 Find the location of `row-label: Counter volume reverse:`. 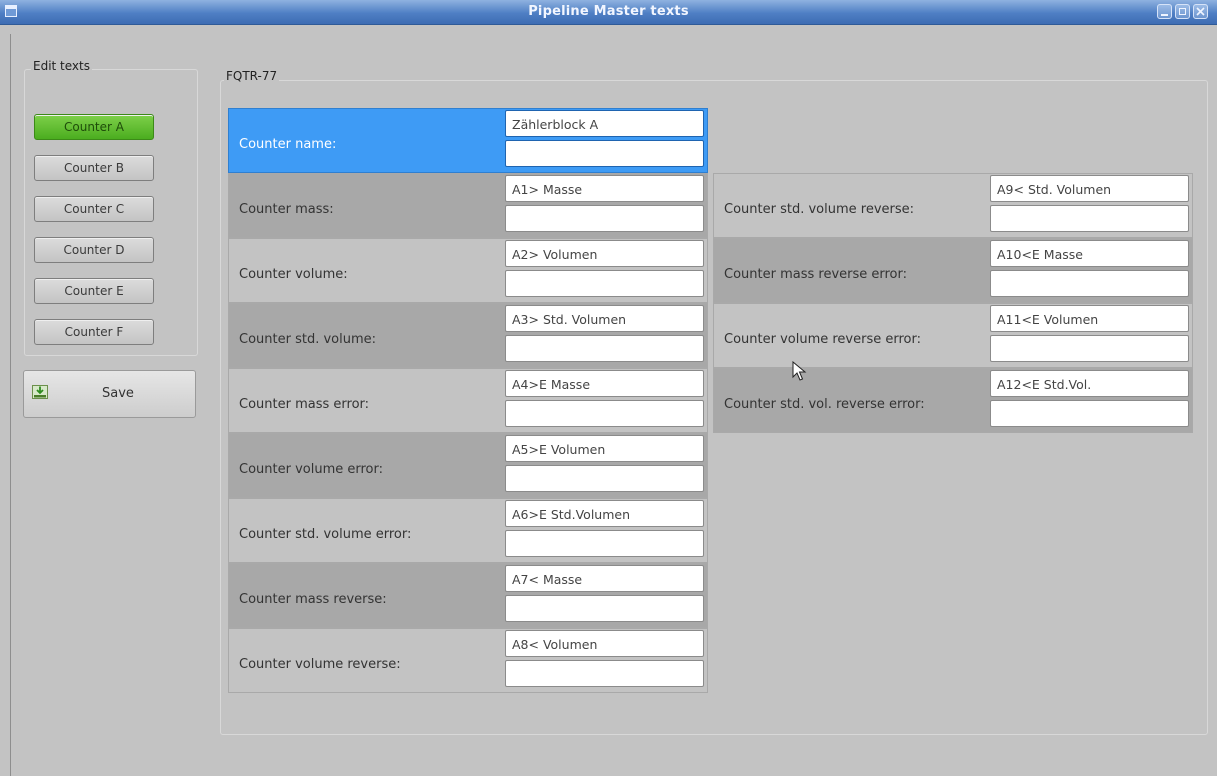

row-label: Counter volume reverse: is located at coordinates (365, 660).